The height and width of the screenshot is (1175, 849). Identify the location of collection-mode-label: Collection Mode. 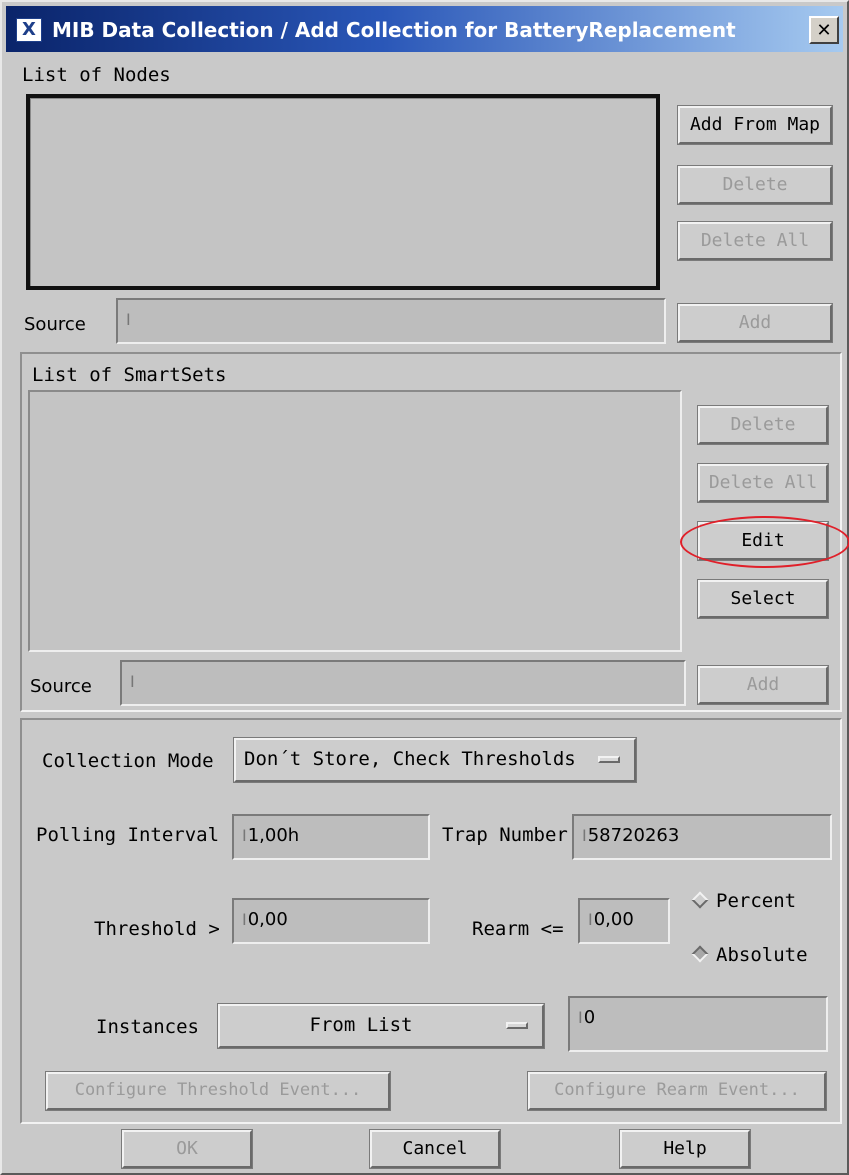
(128, 761).